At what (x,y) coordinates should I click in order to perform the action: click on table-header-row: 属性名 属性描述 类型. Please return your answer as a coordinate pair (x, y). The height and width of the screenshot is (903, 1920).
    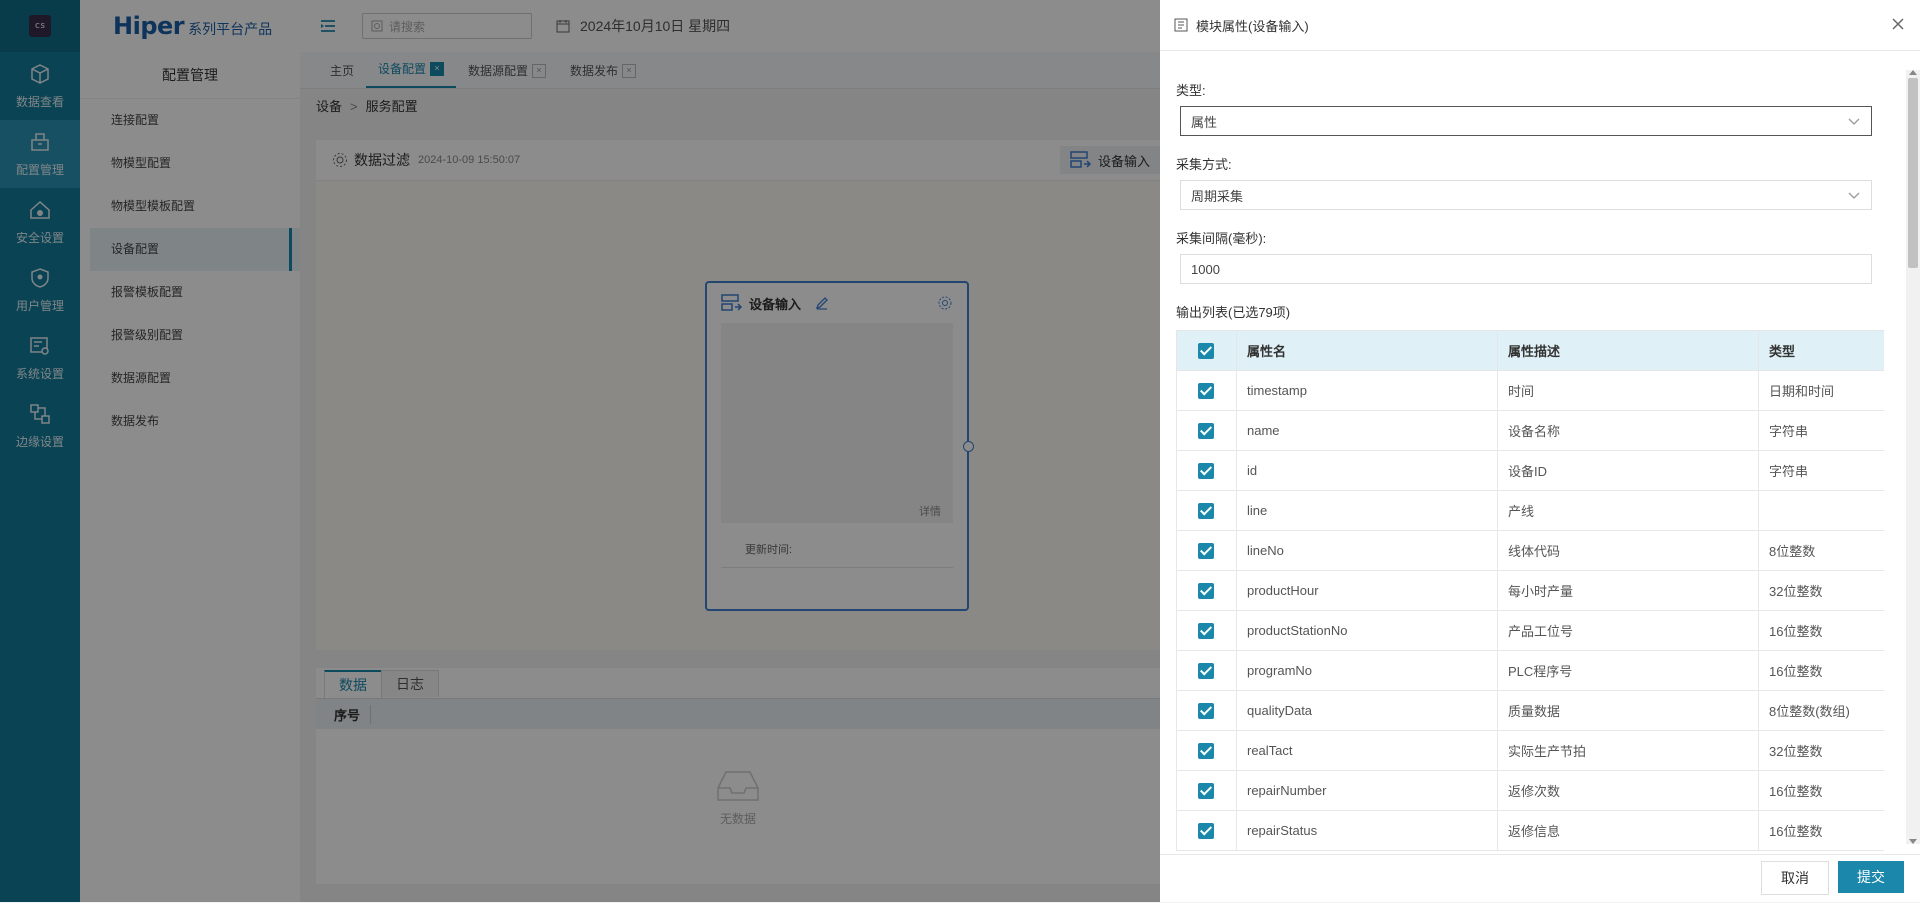
    Looking at the image, I should click on (1530, 350).